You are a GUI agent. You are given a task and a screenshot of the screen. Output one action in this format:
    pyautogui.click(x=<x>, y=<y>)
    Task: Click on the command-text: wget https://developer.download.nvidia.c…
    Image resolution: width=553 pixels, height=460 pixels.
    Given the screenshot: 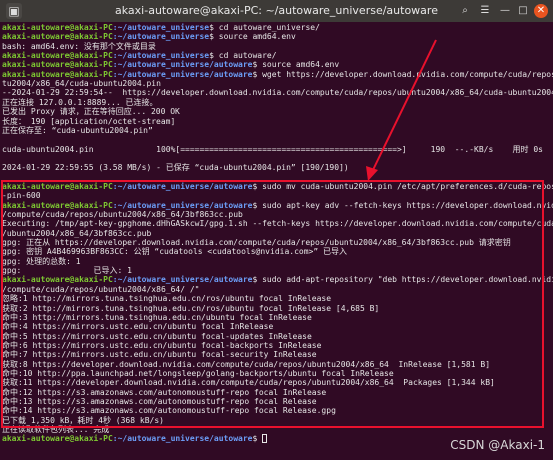 What is the action you would take?
    pyautogui.click(x=407, y=74)
    